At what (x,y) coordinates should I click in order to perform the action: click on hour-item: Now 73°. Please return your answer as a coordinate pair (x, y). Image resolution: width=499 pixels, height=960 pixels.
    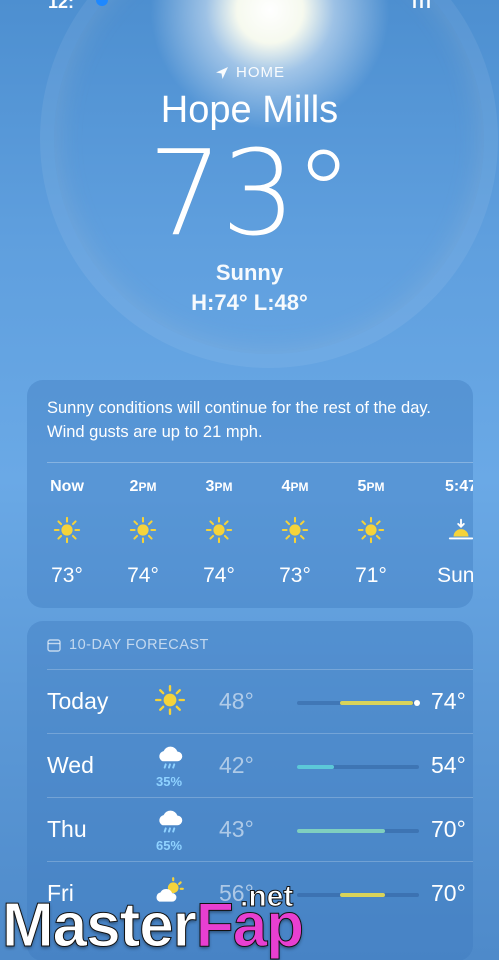
    Looking at the image, I should click on (67, 533).